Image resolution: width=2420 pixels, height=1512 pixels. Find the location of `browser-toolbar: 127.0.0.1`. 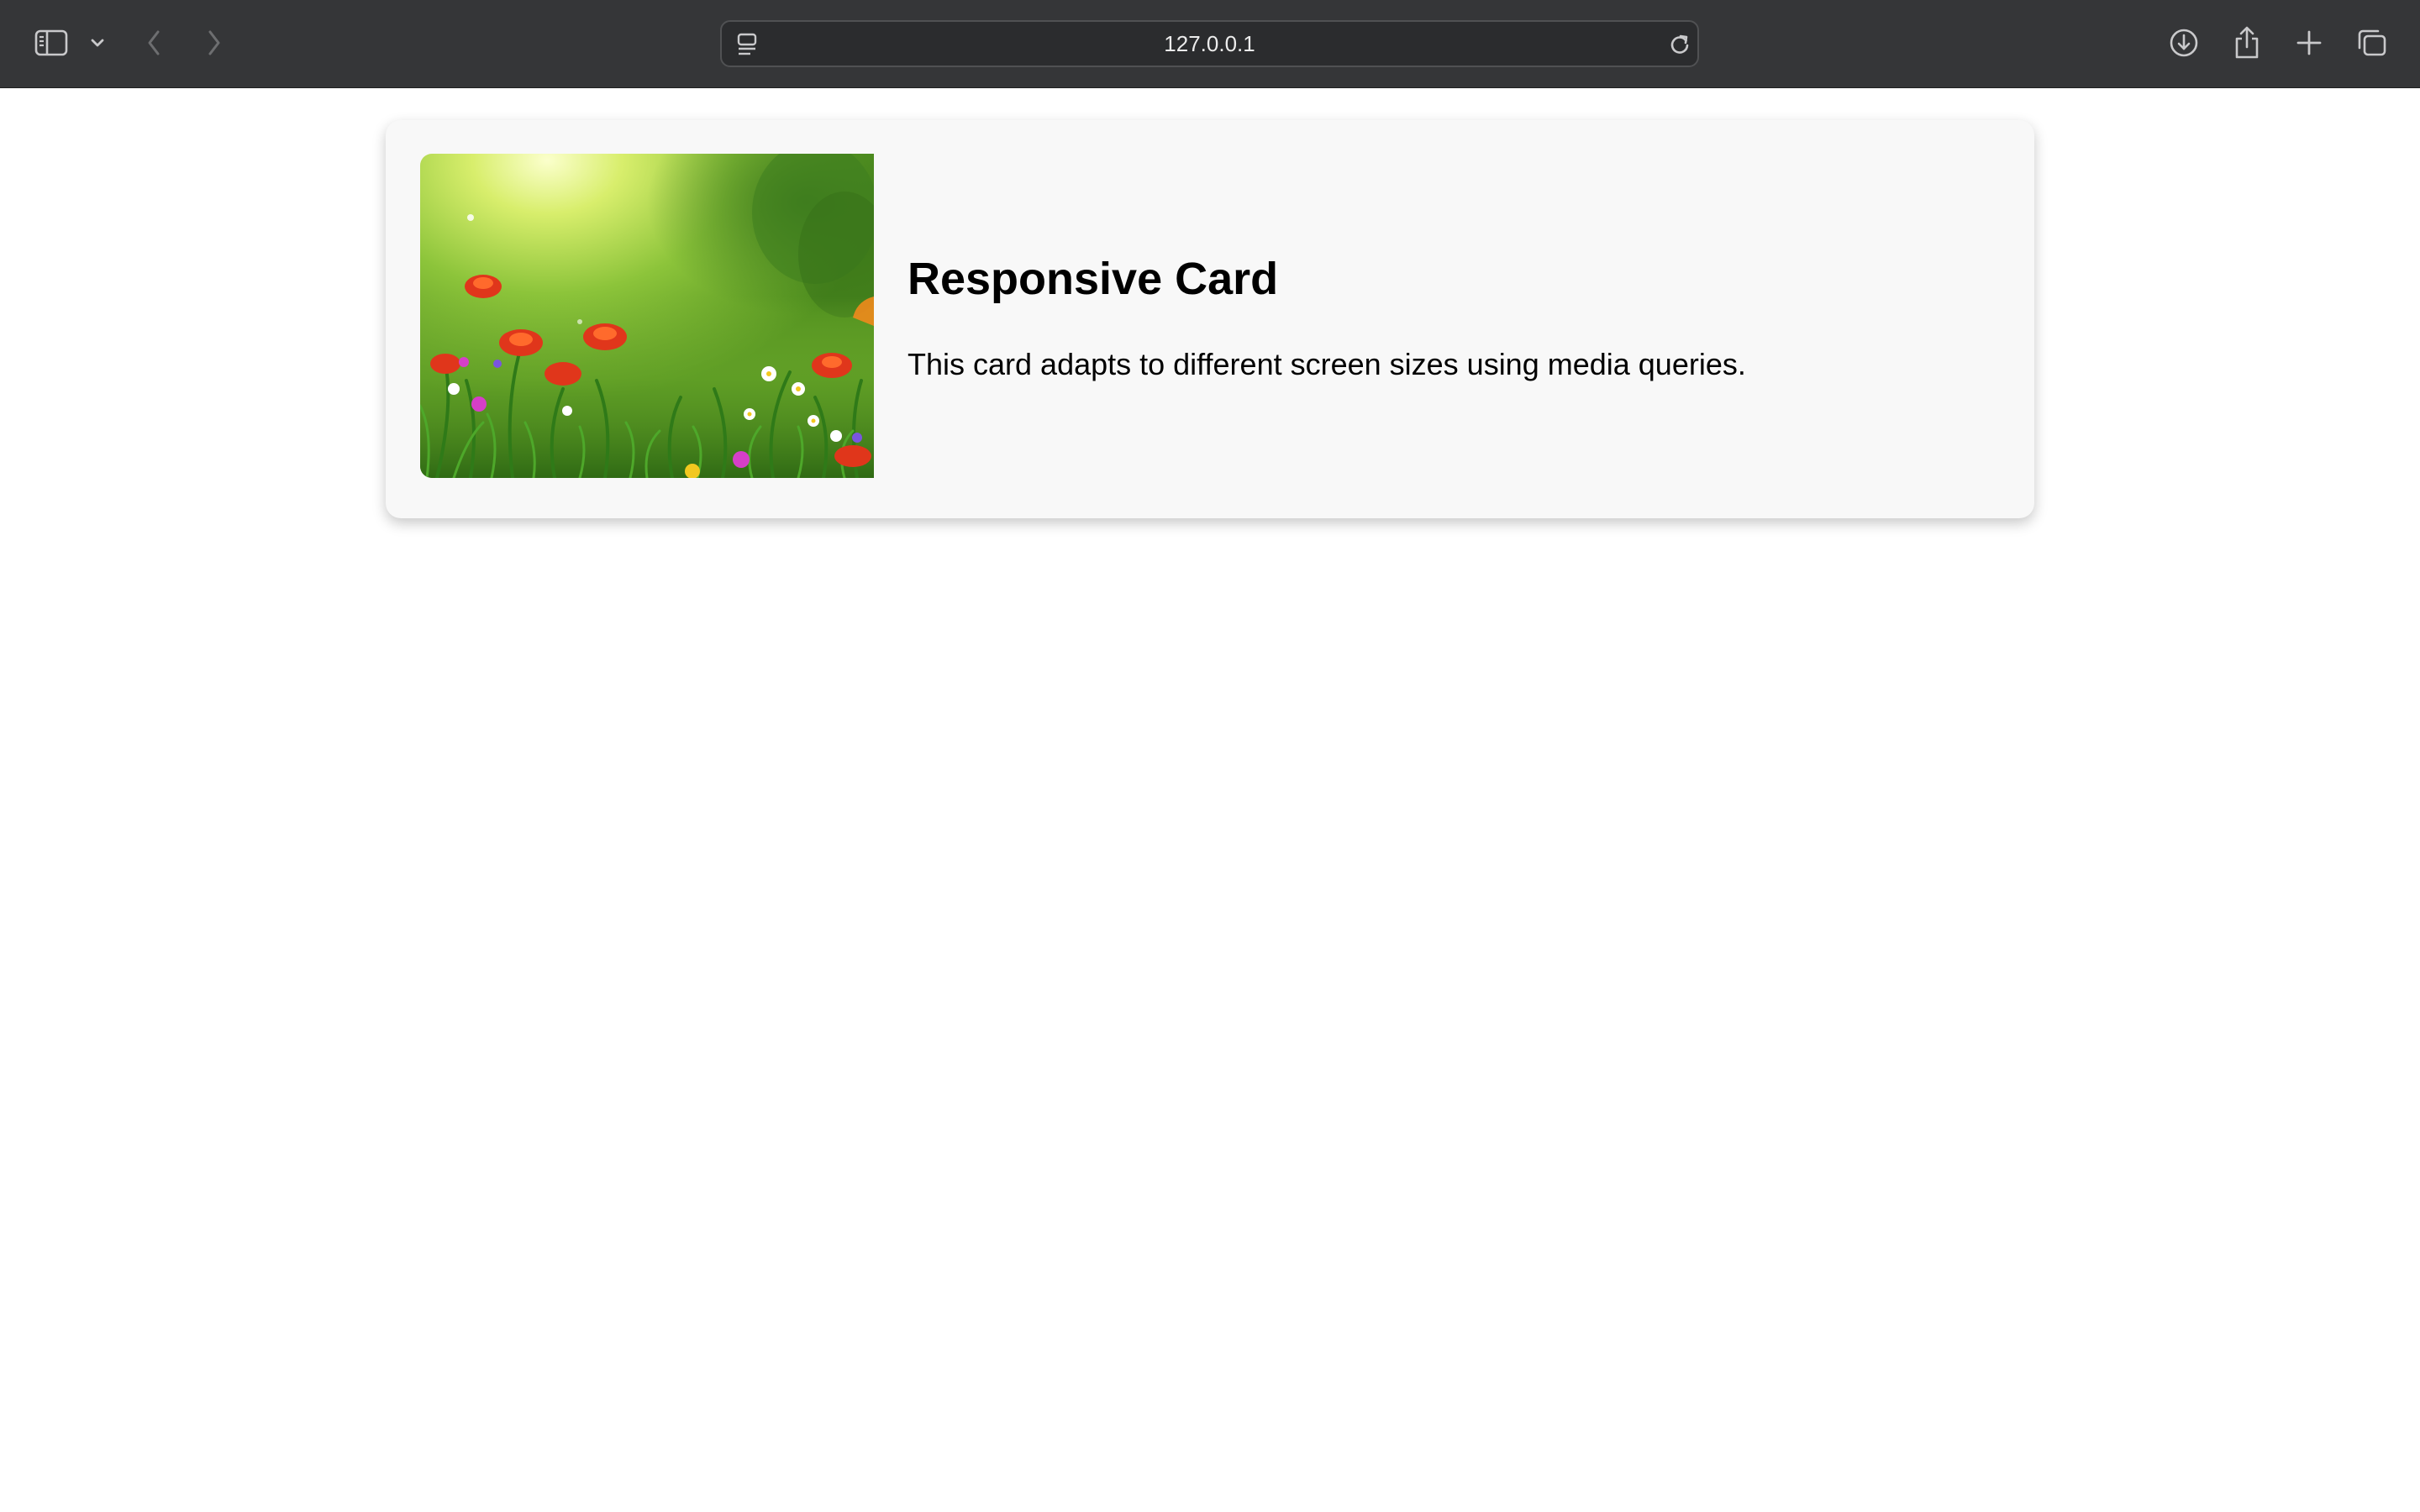

browser-toolbar: 127.0.0.1 is located at coordinates (1210, 44).